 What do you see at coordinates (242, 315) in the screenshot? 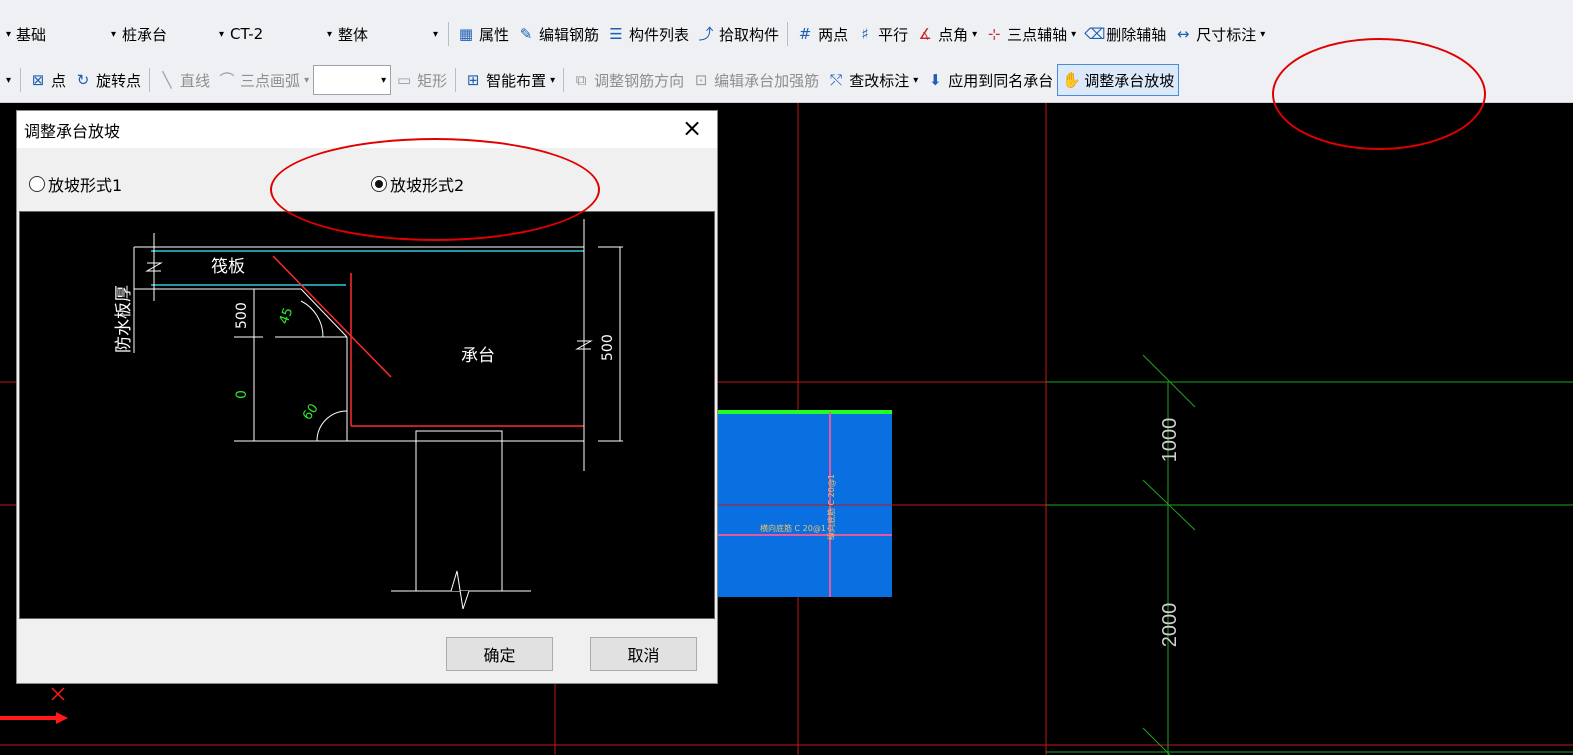
I see `left-dim-500-label: 500` at bounding box center [242, 315].